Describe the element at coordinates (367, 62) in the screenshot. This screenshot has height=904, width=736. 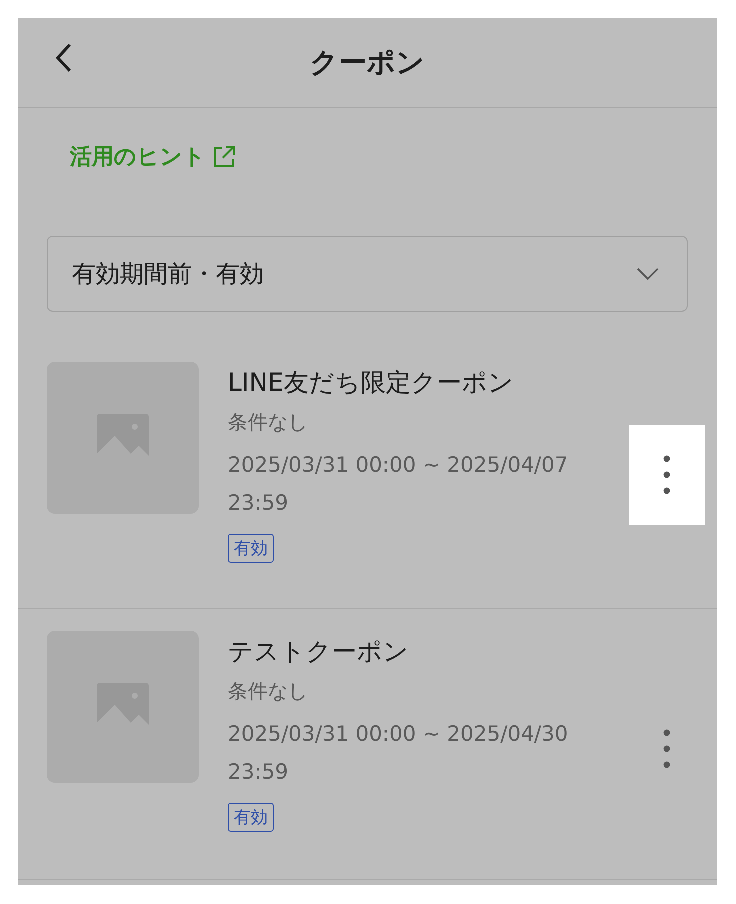
I see `page-title: クーポン` at that location.